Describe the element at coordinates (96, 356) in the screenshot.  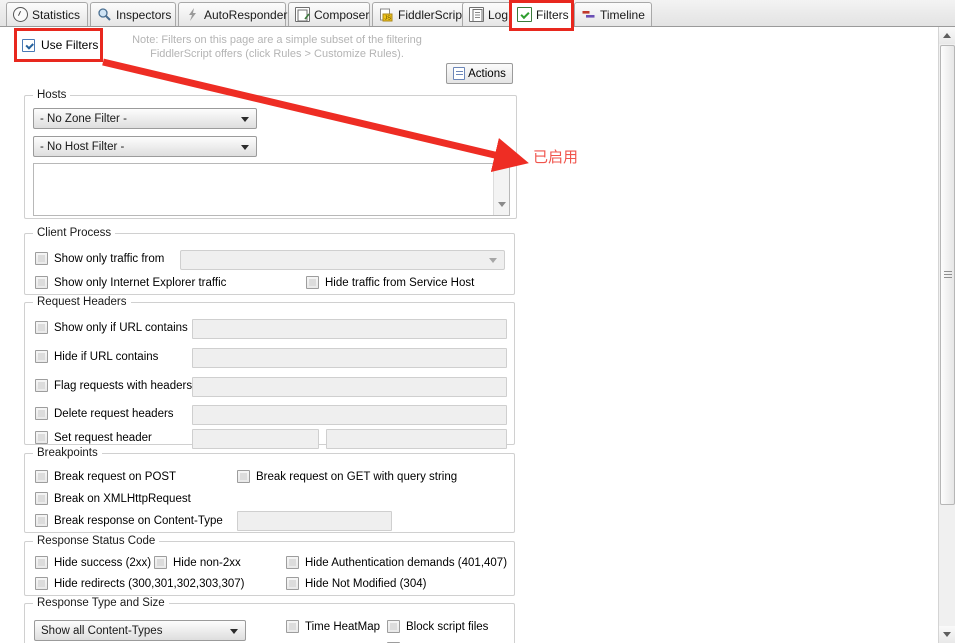
I see `hide-if-url-contains-row: Hide if URL contains` at that location.